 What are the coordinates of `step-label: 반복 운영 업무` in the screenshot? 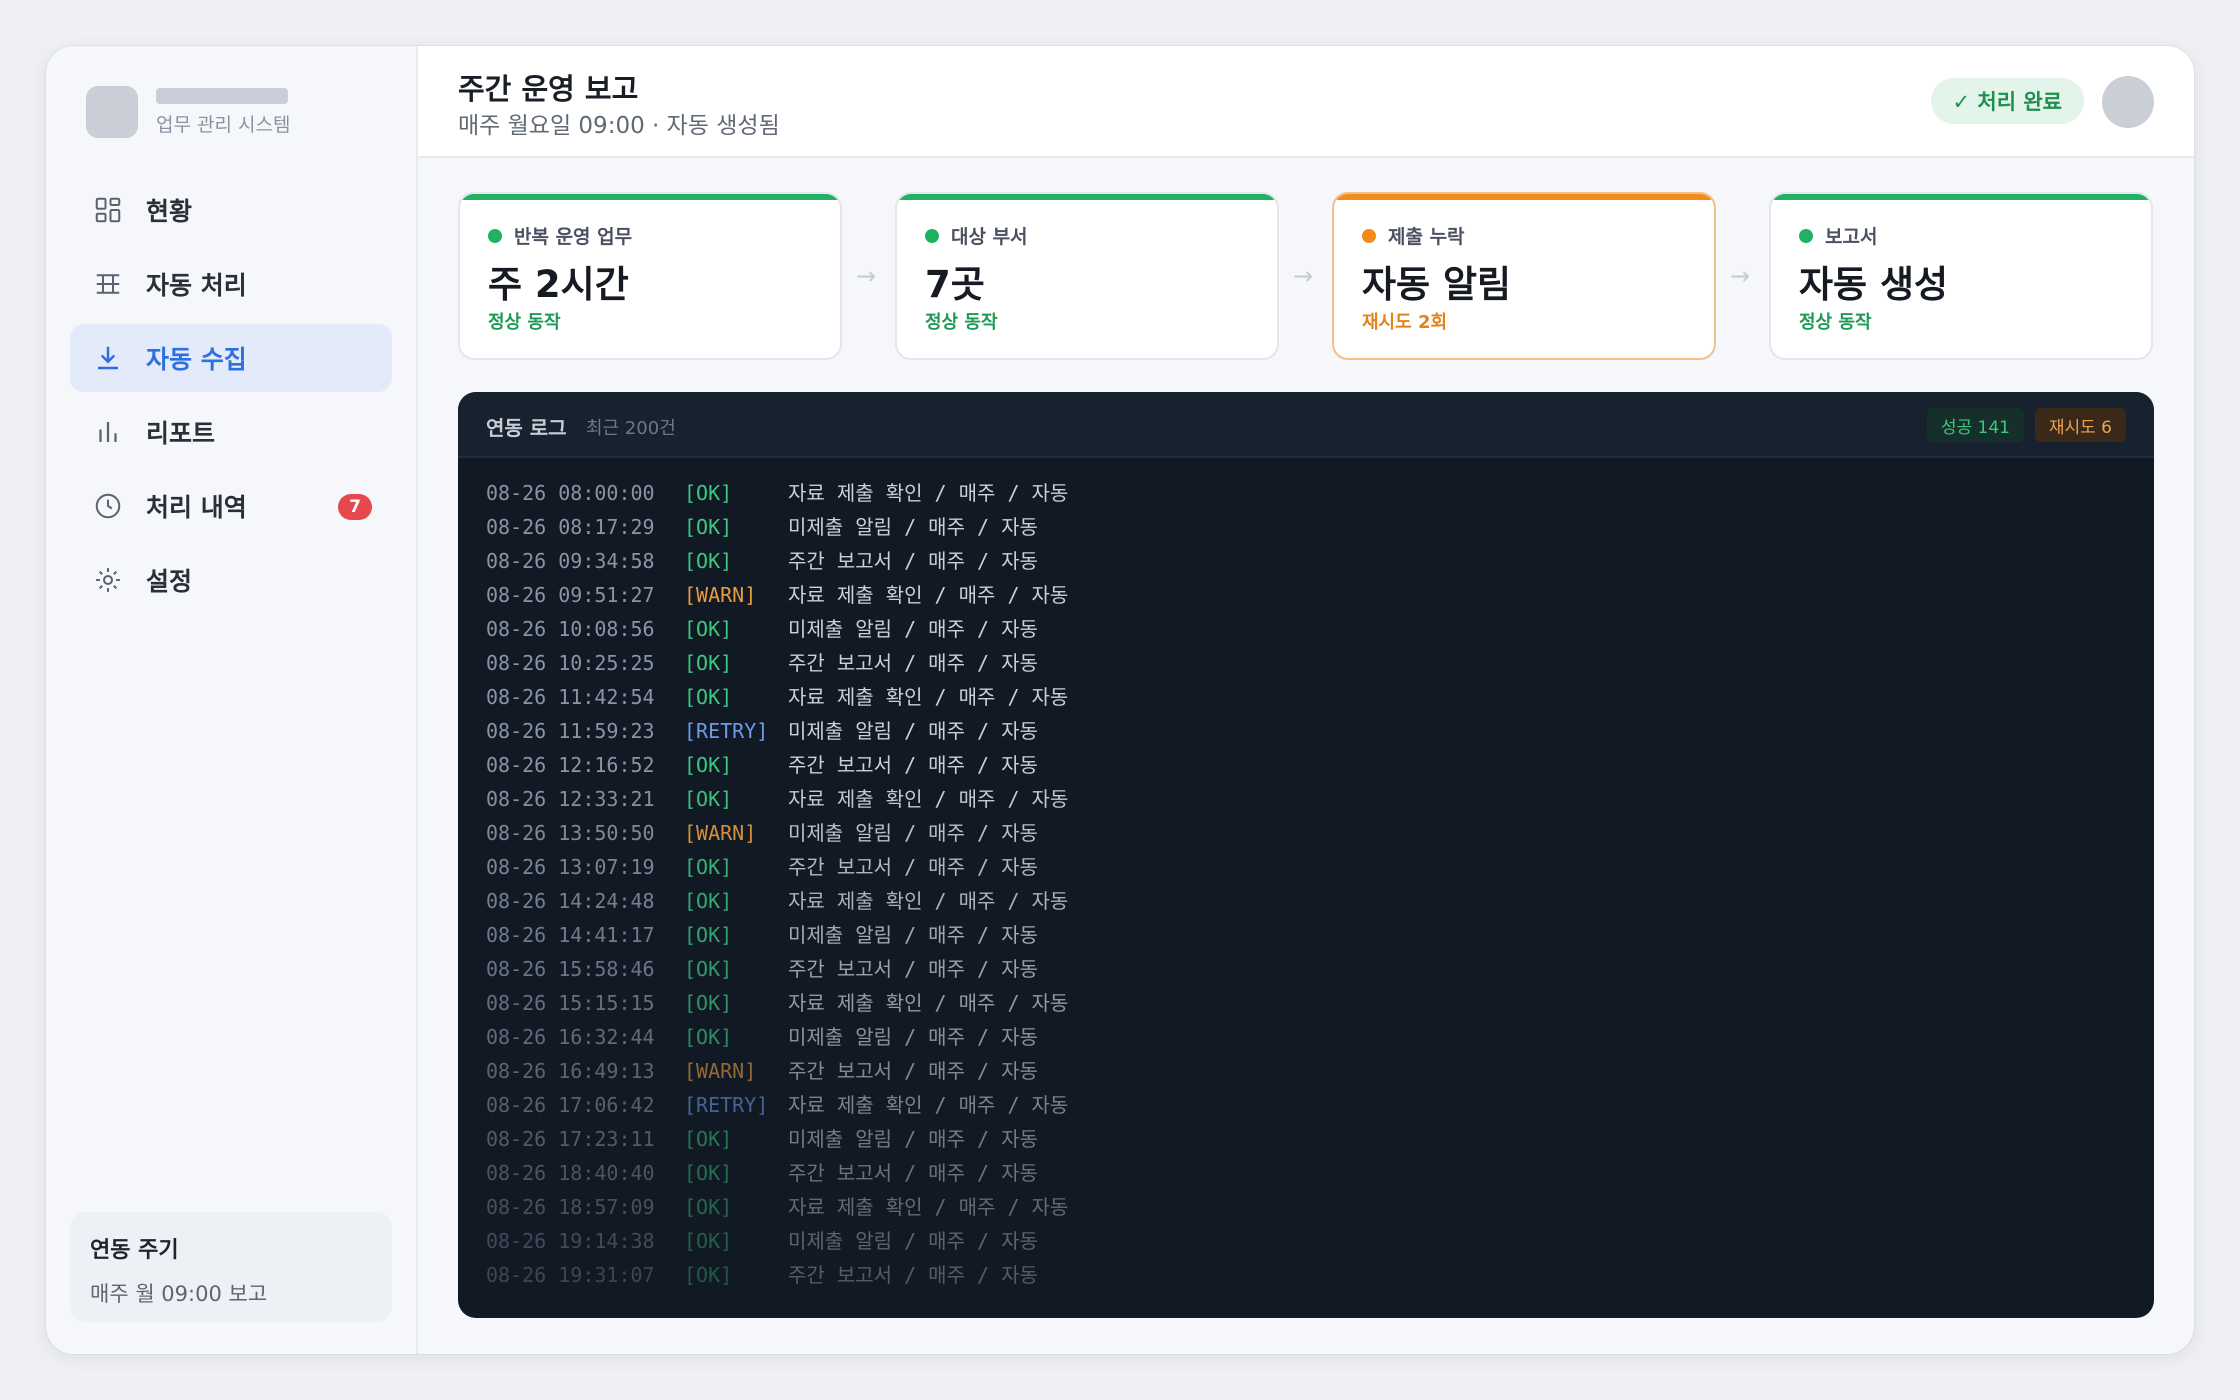 It's located at (560, 235).